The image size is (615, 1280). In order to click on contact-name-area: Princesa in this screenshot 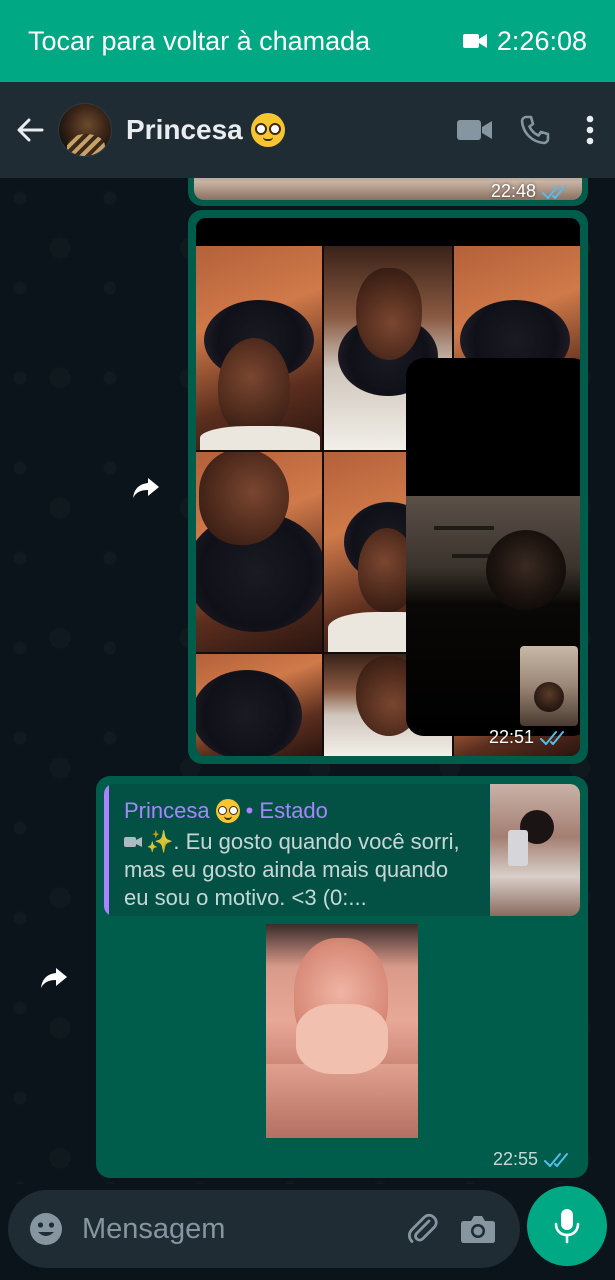, I will do `click(205, 130)`.